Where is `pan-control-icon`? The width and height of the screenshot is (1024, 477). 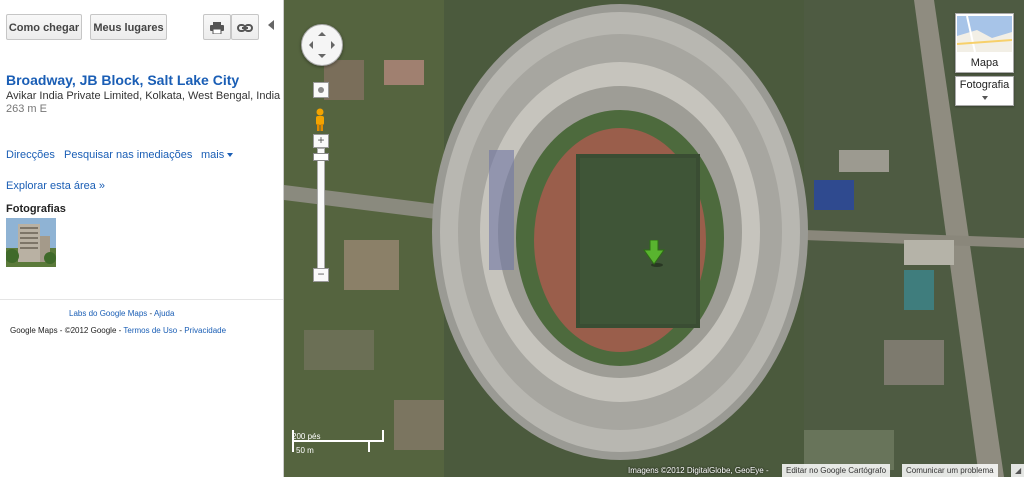
pan-control-icon is located at coordinates (322, 45).